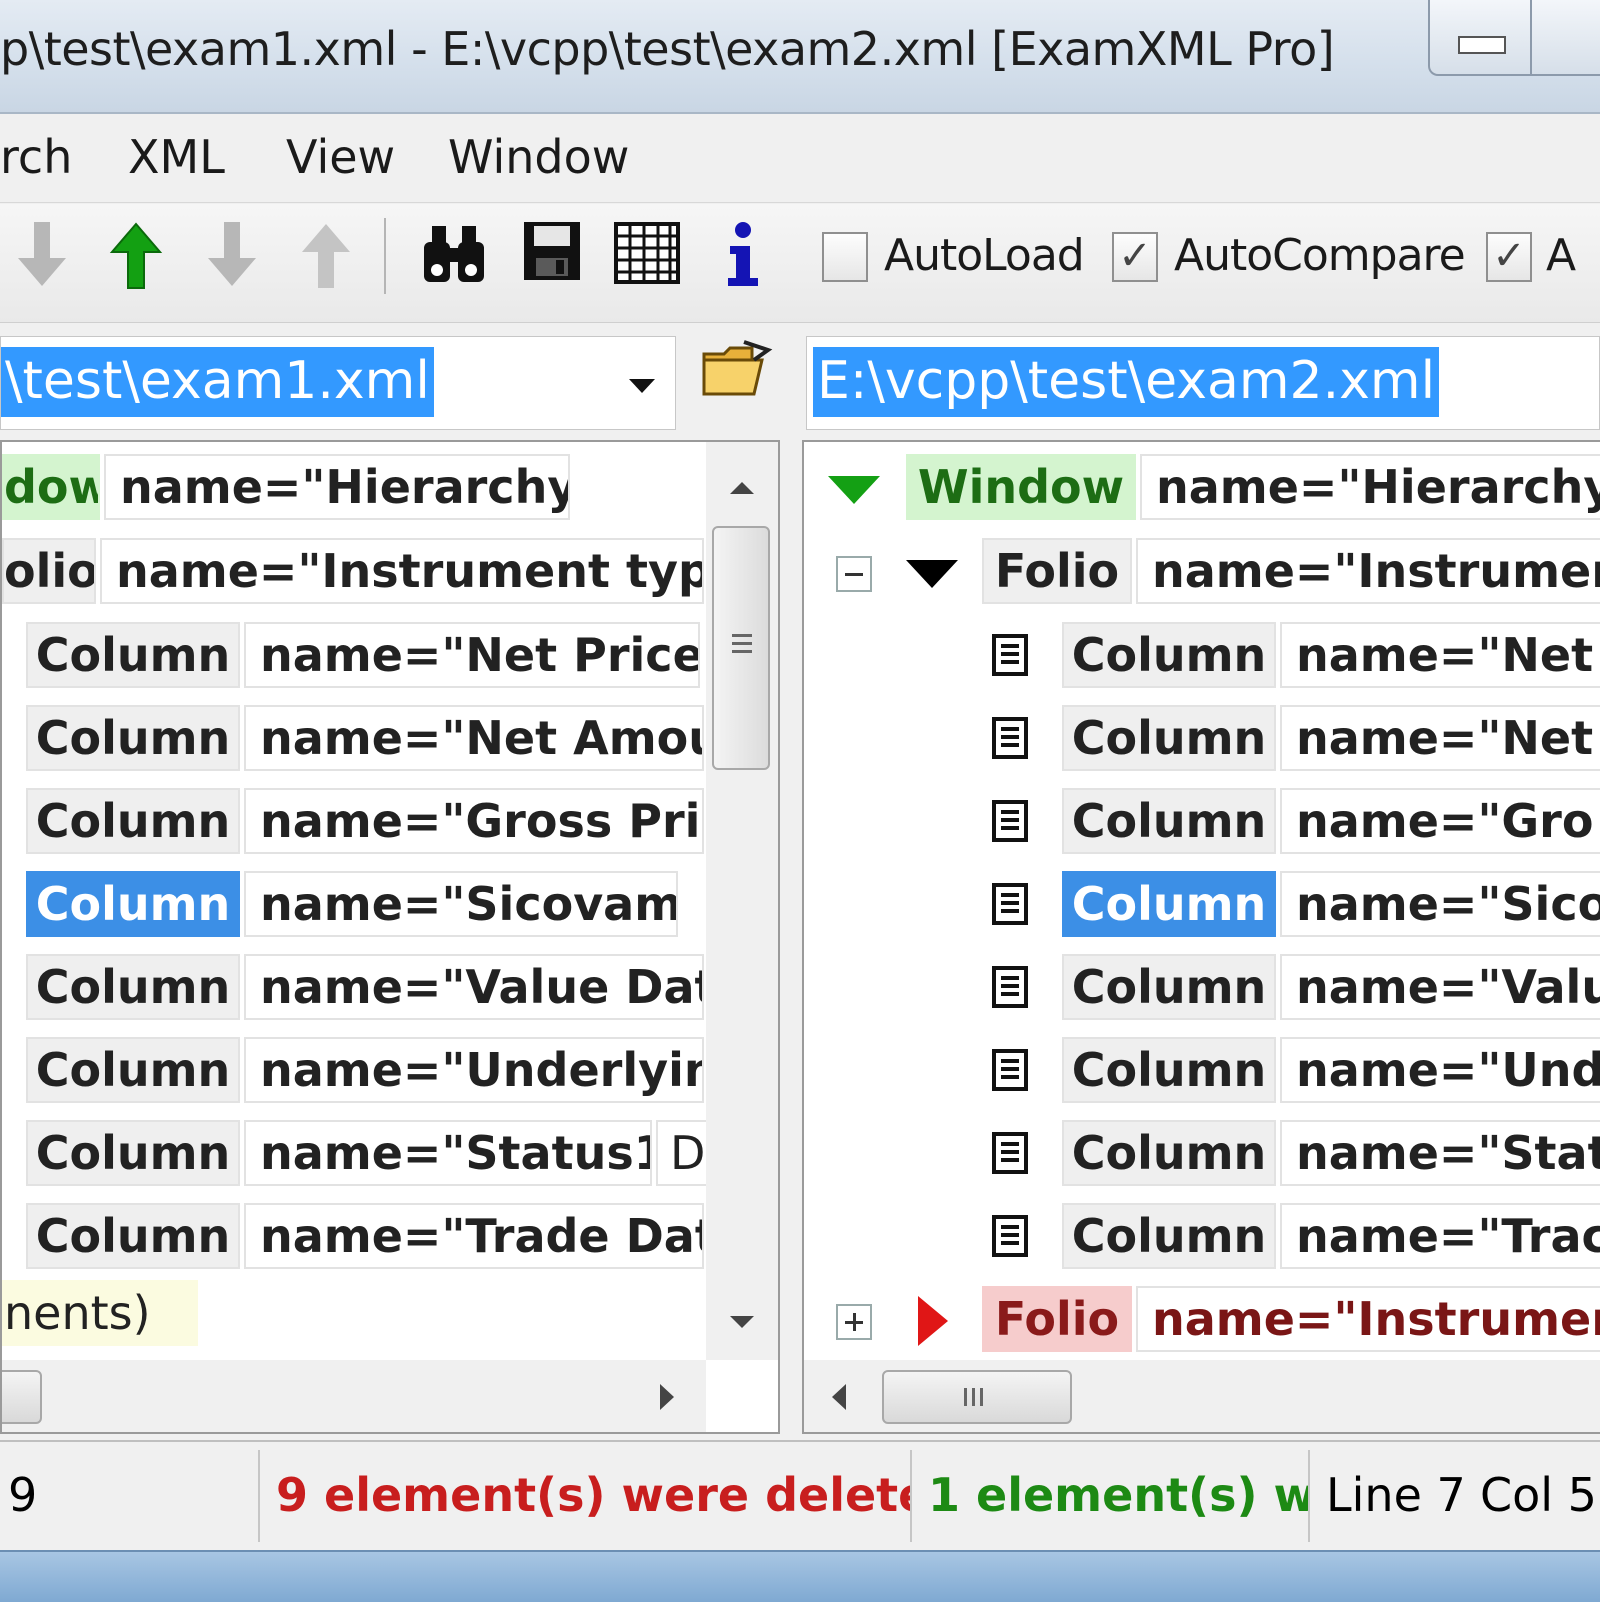 This screenshot has width=1600, height=1602. What do you see at coordinates (933, 1321) in the screenshot?
I see `deleted-red-triangle-icon` at bounding box center [933, 1321].